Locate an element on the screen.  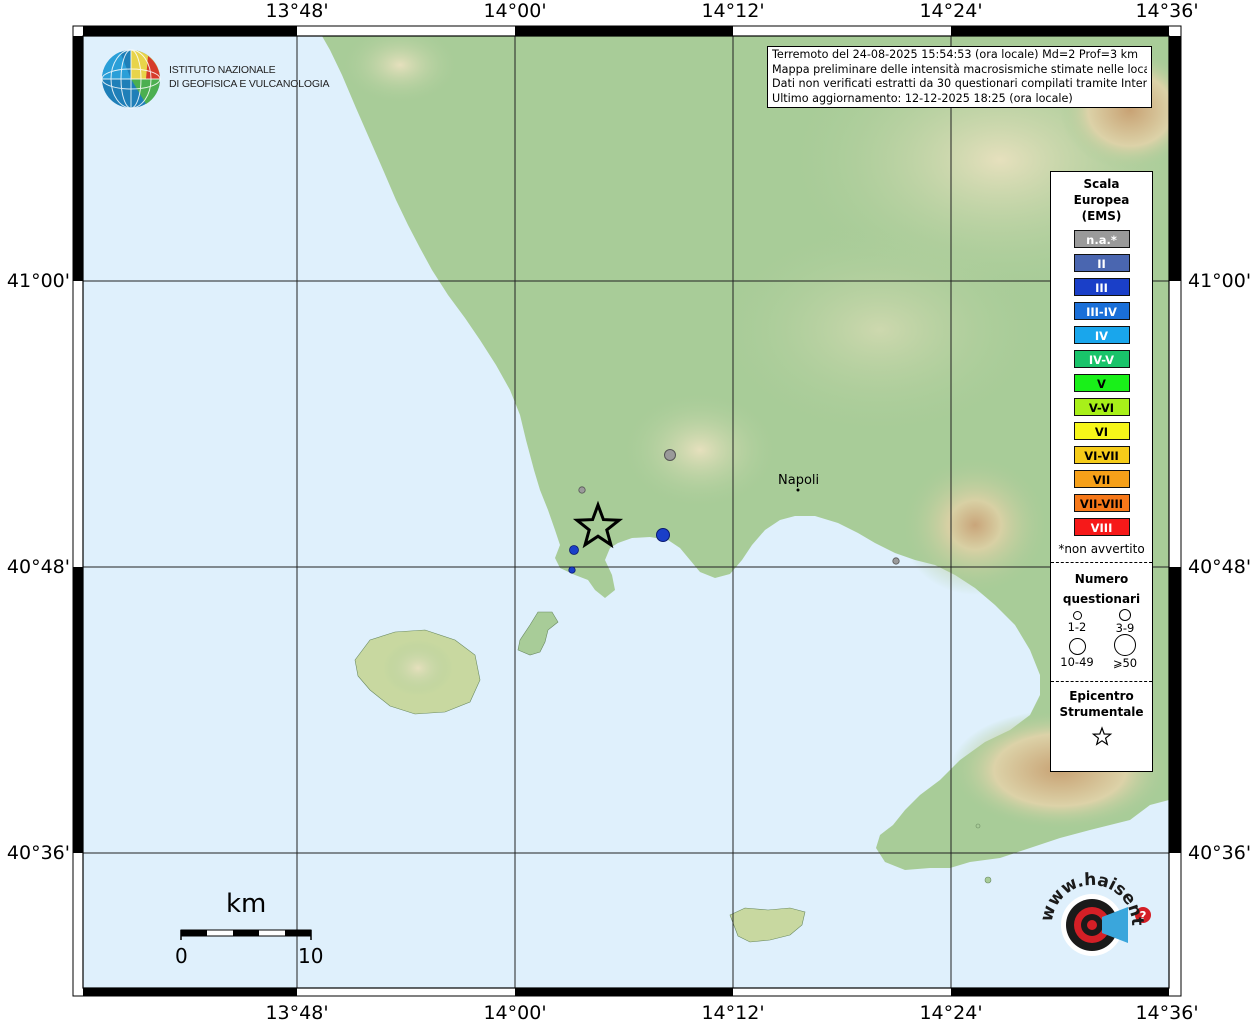
ems-scale-item: III-IV is located at coordinates (1101, 311).